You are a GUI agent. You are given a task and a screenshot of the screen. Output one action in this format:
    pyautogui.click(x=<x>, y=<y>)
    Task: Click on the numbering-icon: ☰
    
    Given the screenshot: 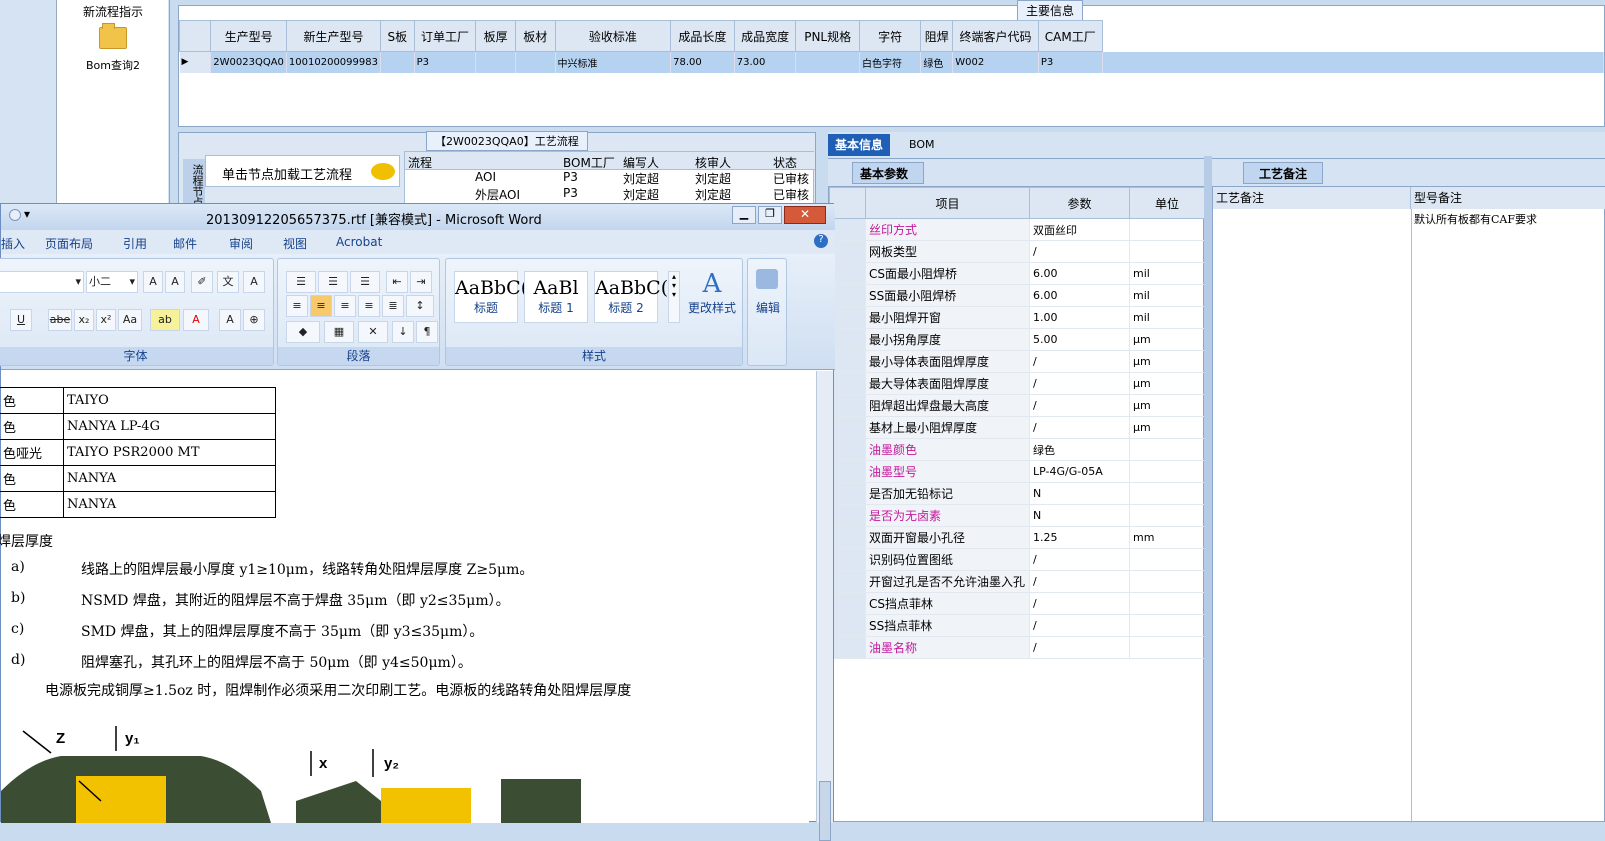 What is the action you would take?
    pyautogui.click(x=333, y=282)
    